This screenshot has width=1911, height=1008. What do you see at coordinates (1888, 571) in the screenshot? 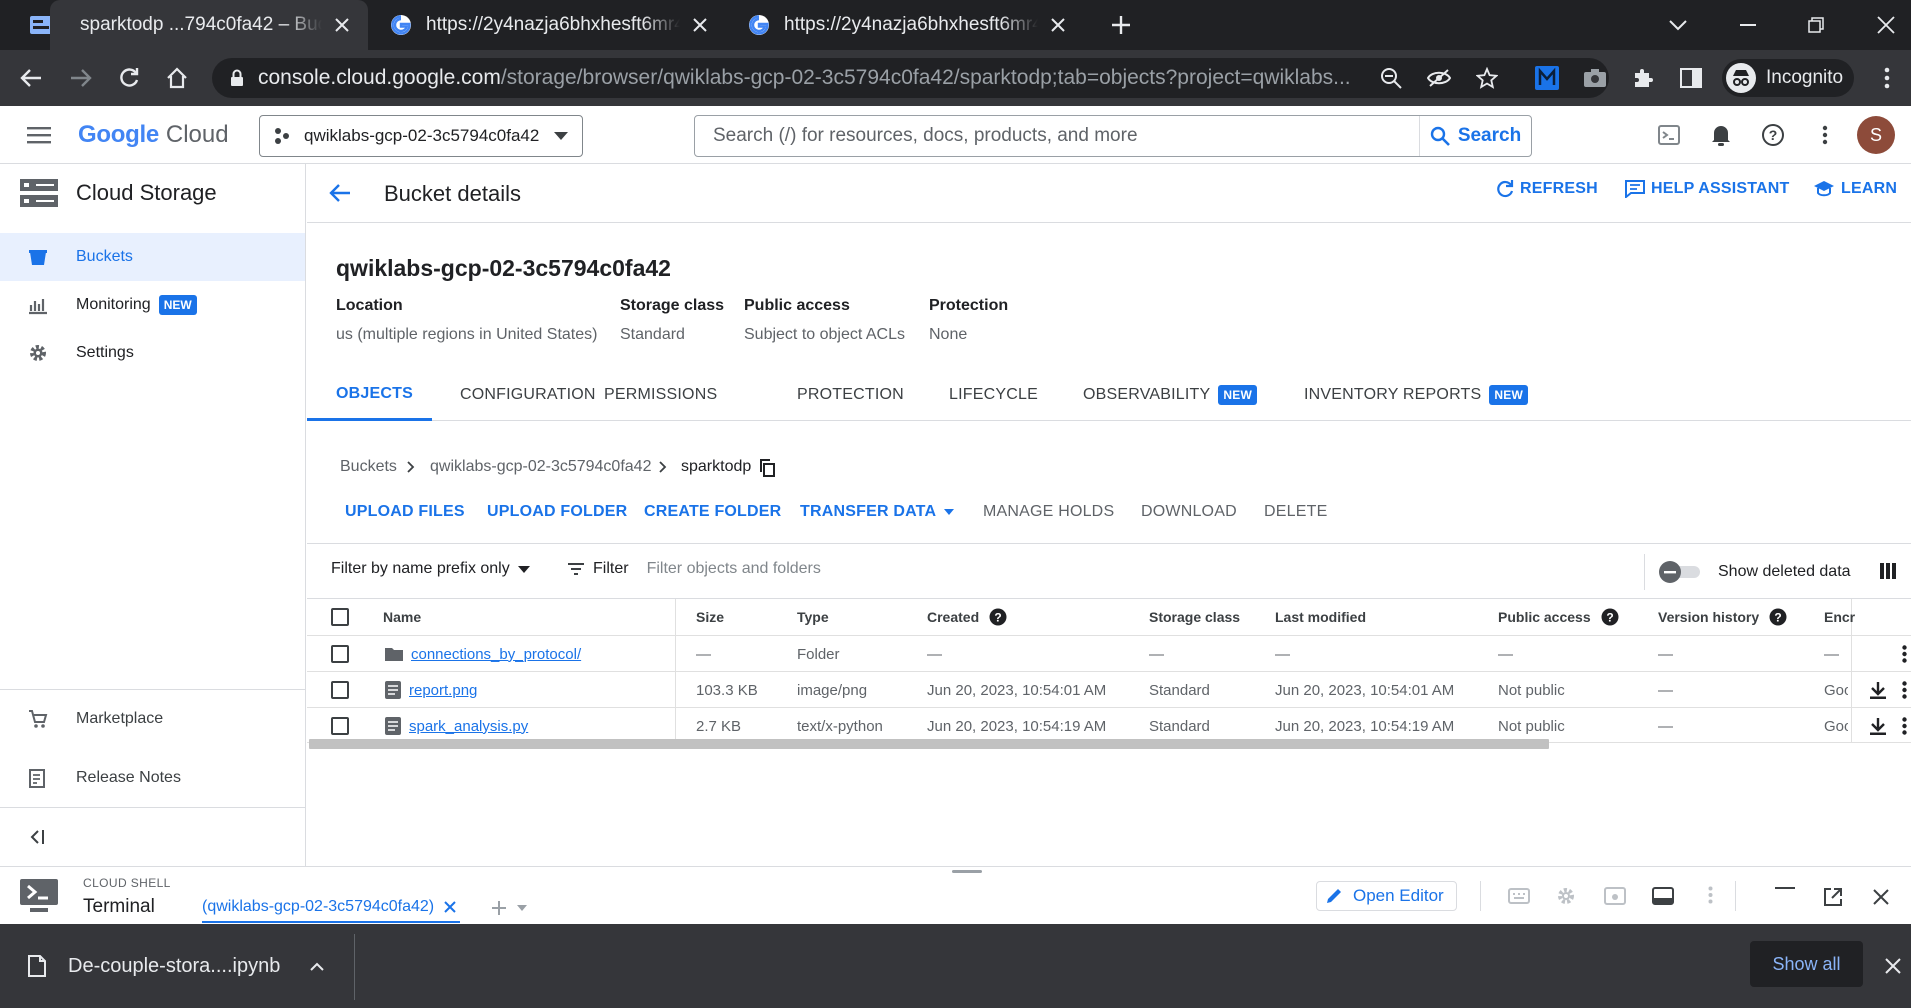
I see `column-display-icon` at bounding box center [1888, 571].